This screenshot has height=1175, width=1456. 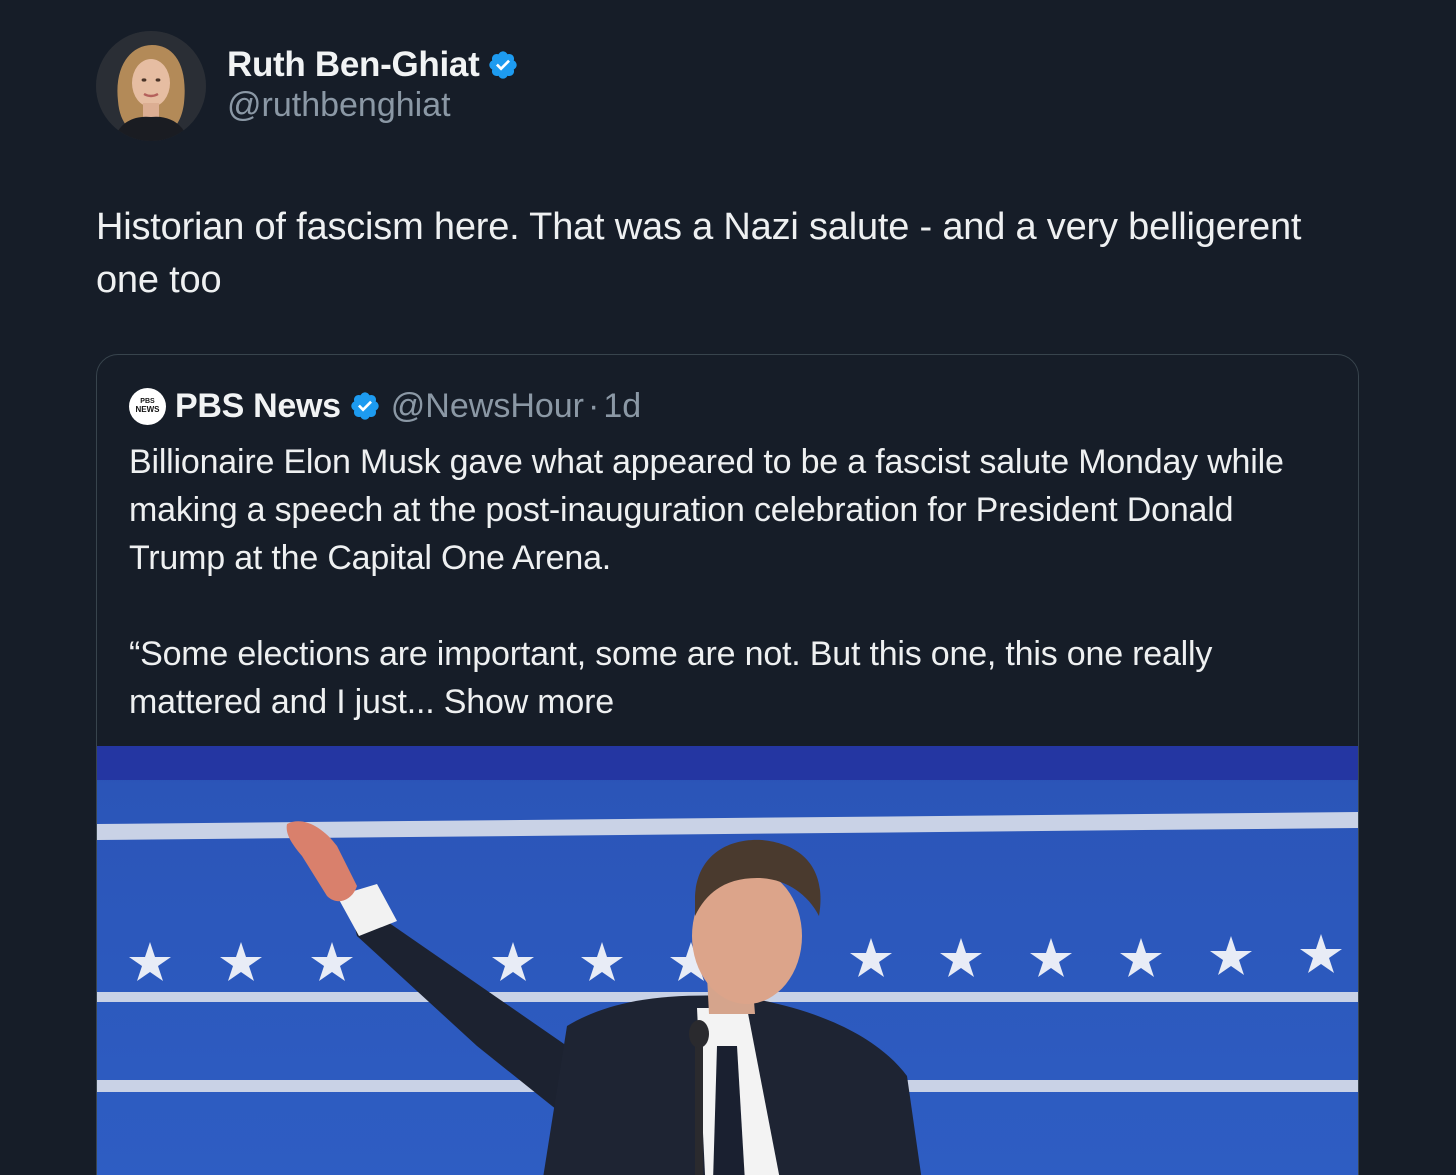 I want to click on quoted-author-name: PBS News, so click(x=258, y=406).